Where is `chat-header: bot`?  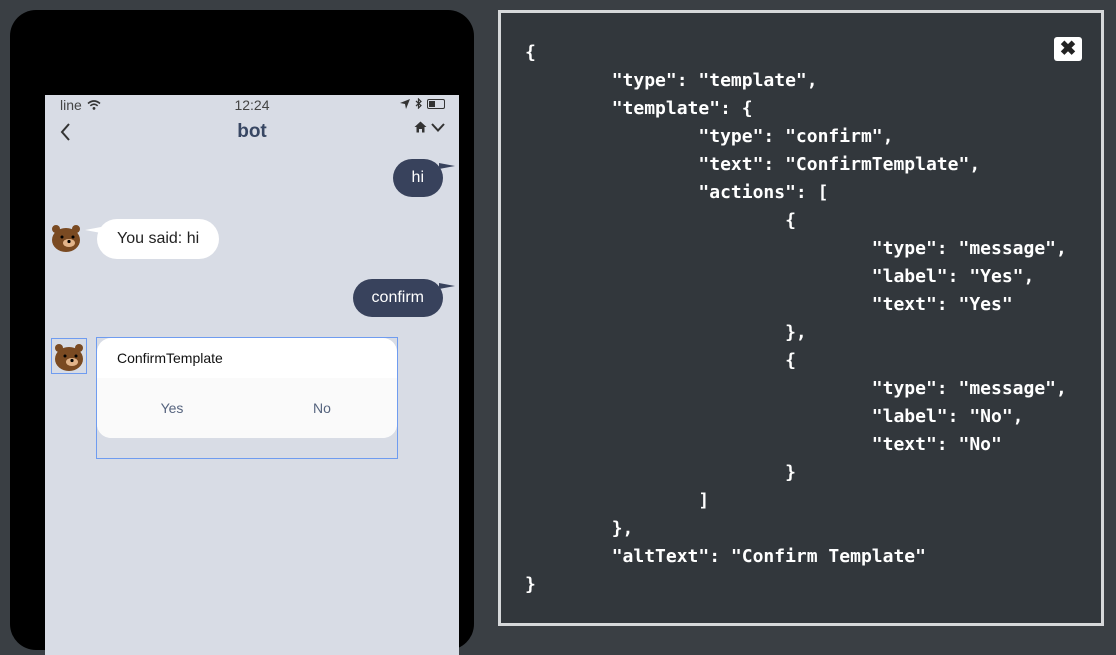 chat-header: bot is located at coordinates (252, 132).